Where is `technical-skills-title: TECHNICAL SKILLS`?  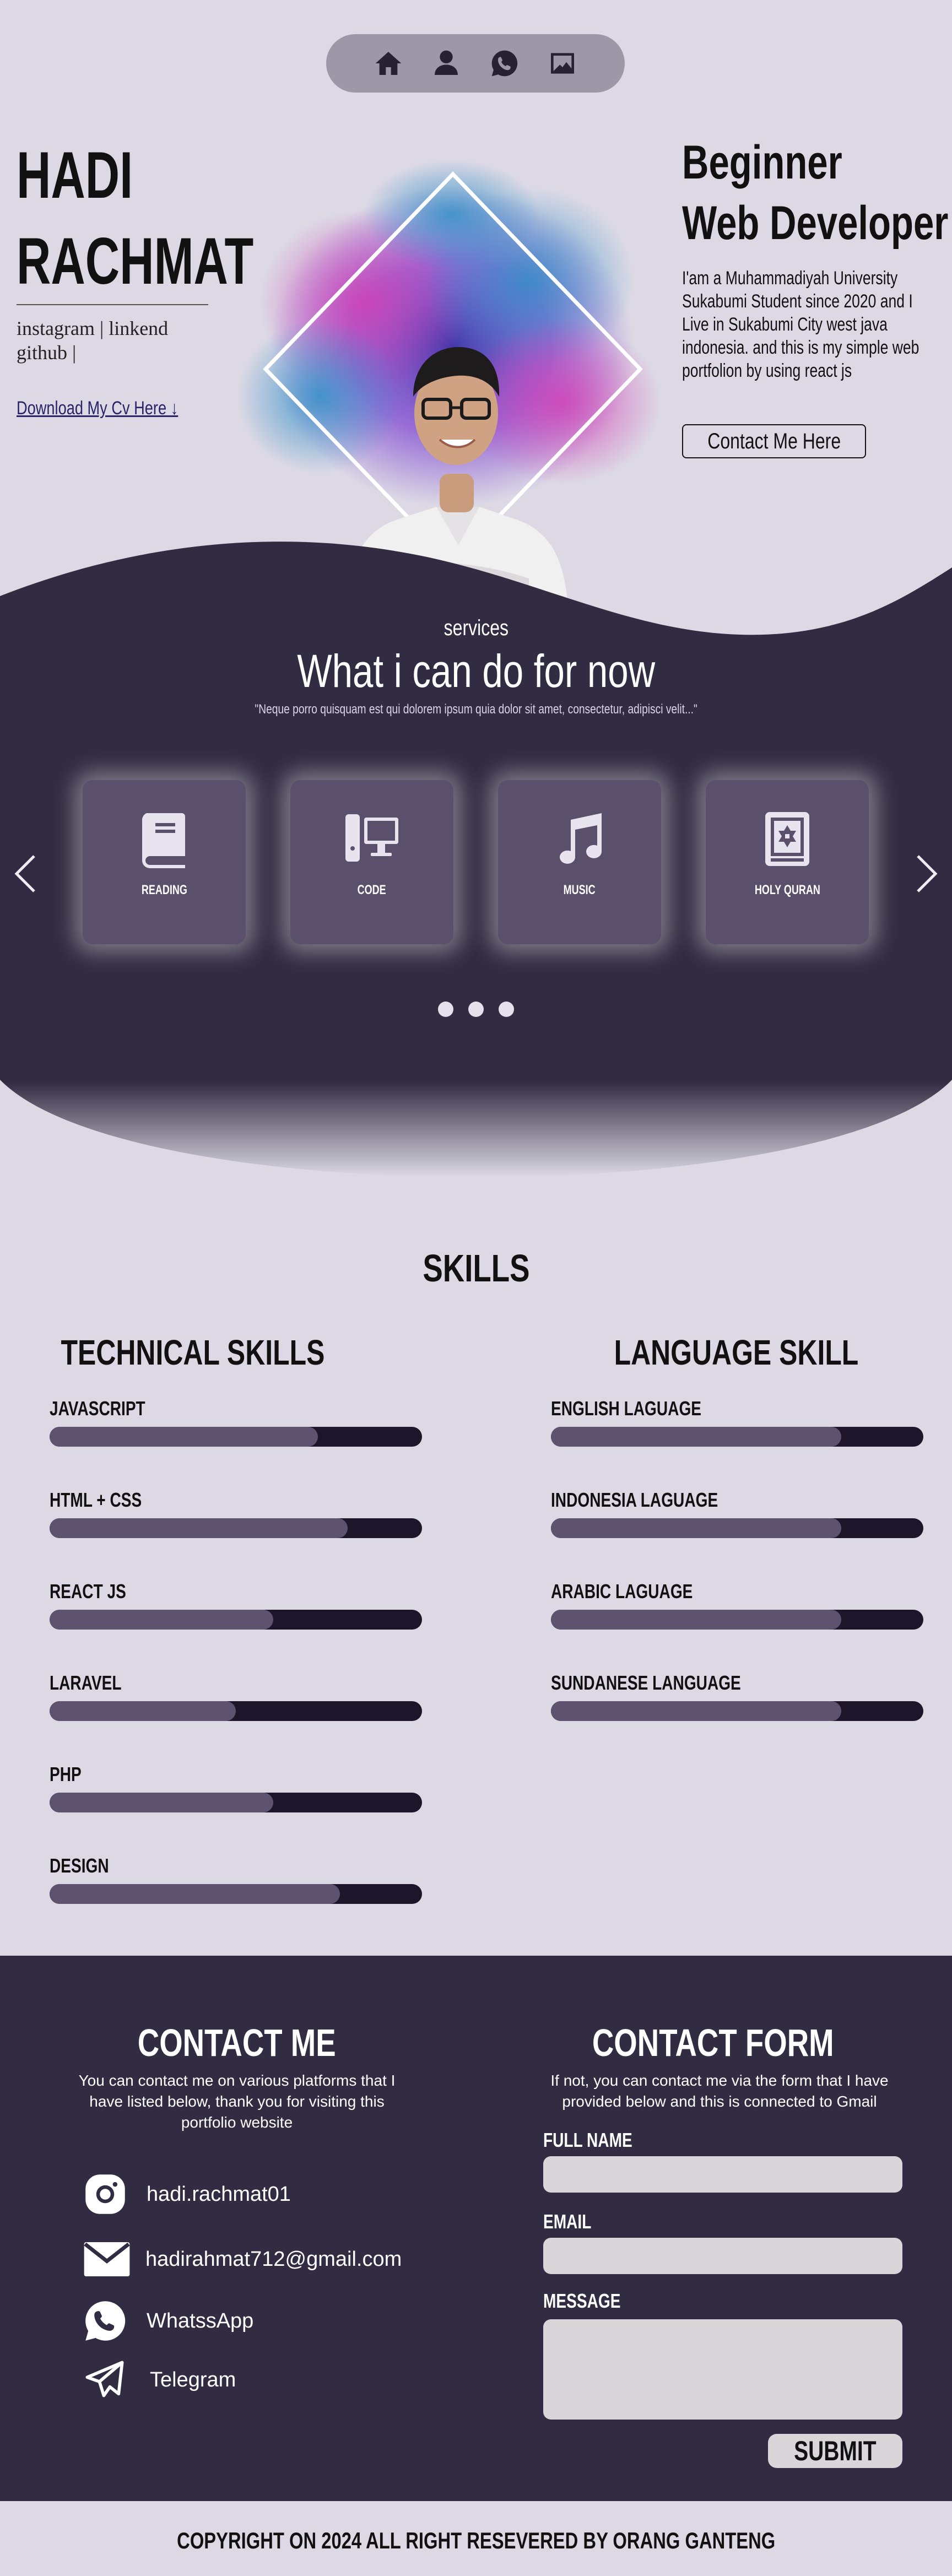
technical-skills-title: TECHNICAL SKILLS is located at coordinates (193, 1352).